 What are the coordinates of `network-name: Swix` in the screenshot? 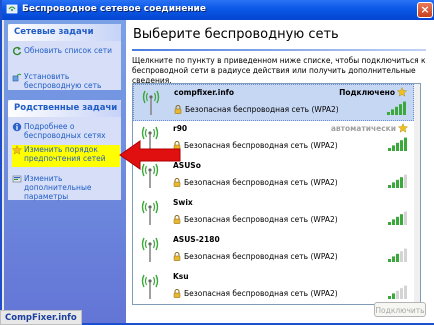 It's located at (183, 202).